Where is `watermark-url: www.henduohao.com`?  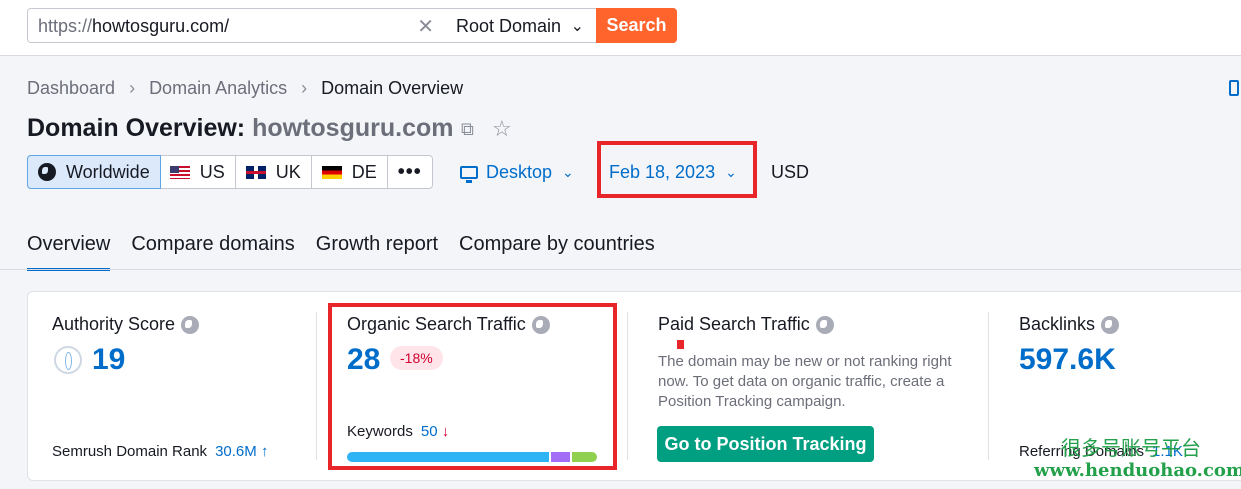
watermark-url: www.henduohao.com is located at coordinates (1137, 470).